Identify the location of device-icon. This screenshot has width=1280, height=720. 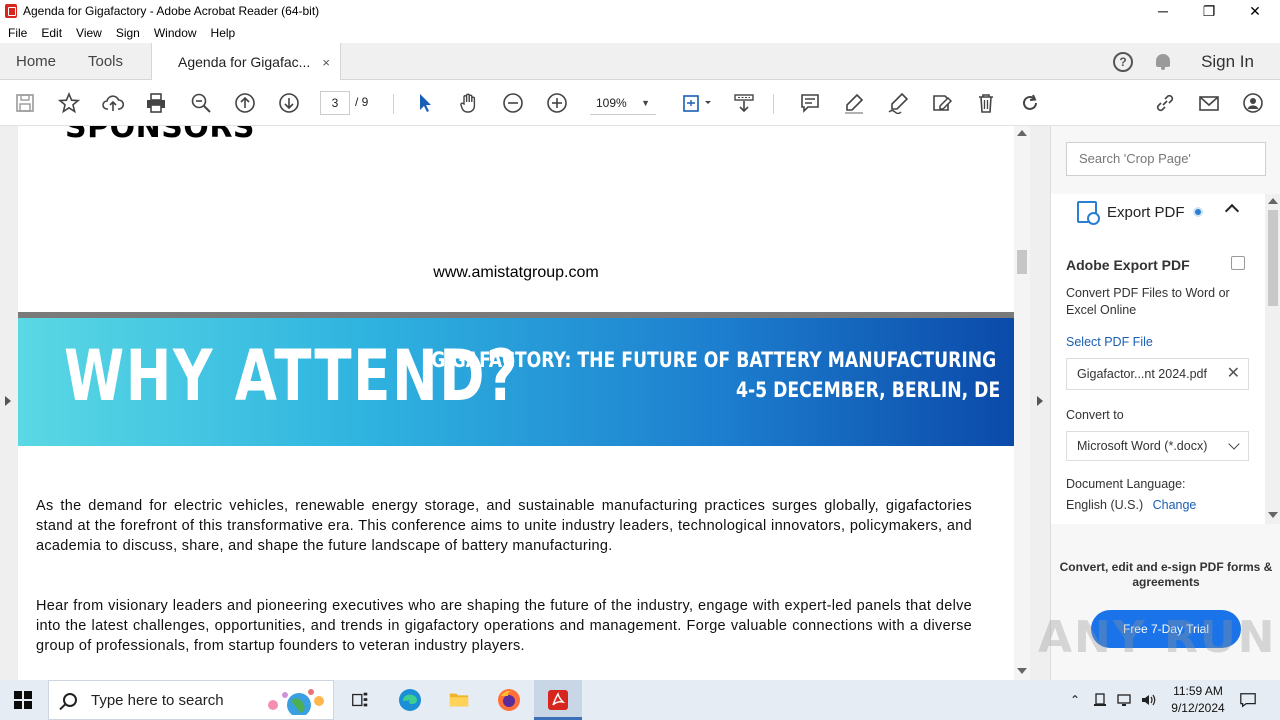
(1100, 700).